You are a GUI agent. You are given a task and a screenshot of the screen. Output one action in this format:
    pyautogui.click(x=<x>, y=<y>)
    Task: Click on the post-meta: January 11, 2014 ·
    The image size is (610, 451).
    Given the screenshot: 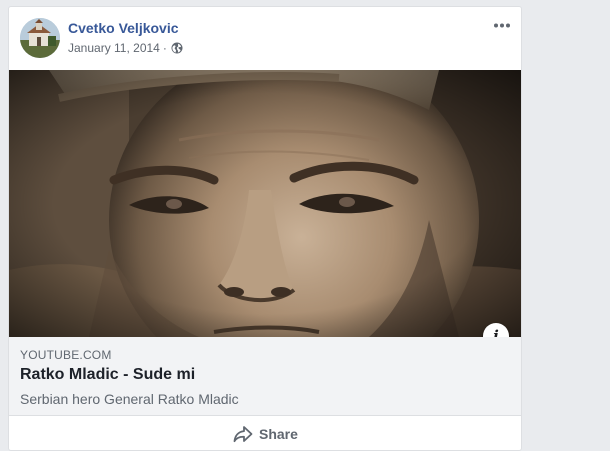 What is the action you would take?
    pyautogui.click(x=125, y=48)
    